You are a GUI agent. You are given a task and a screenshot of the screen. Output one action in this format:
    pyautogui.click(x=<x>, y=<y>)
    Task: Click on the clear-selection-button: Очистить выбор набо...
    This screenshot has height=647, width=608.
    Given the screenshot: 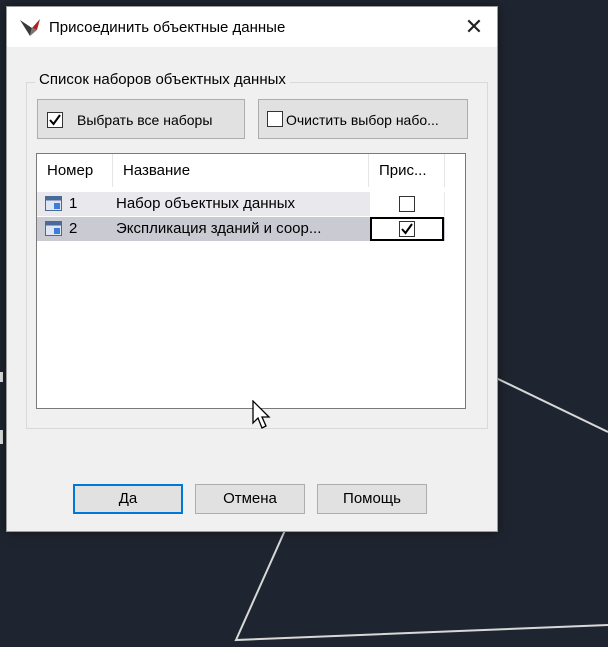 What is the action you would take?
    pyautogui.click(x=363, y=119)
    